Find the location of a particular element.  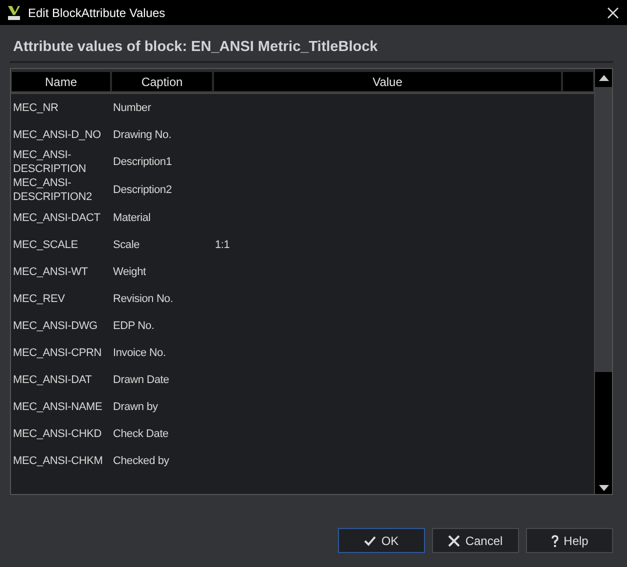

table-cell: Drawn Date is located at coordinates (141, 379).